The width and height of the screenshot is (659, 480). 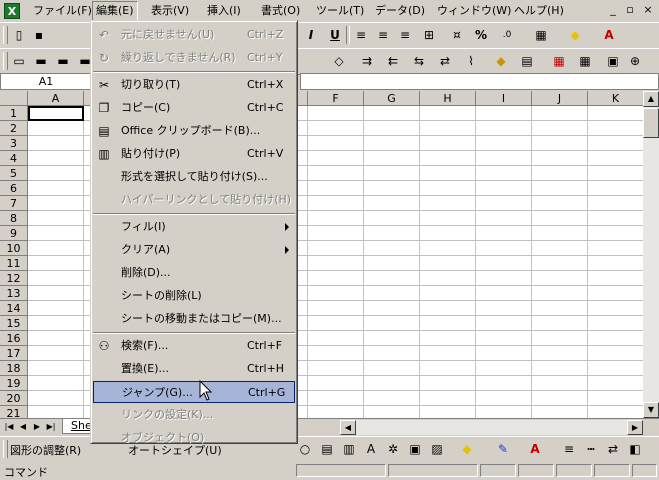 What do you see at coordinates (194, 369) in the screenshot?
I see `edit-menu-item: 置換(E)... Ctrl+H` at bounding box center [194, 369].